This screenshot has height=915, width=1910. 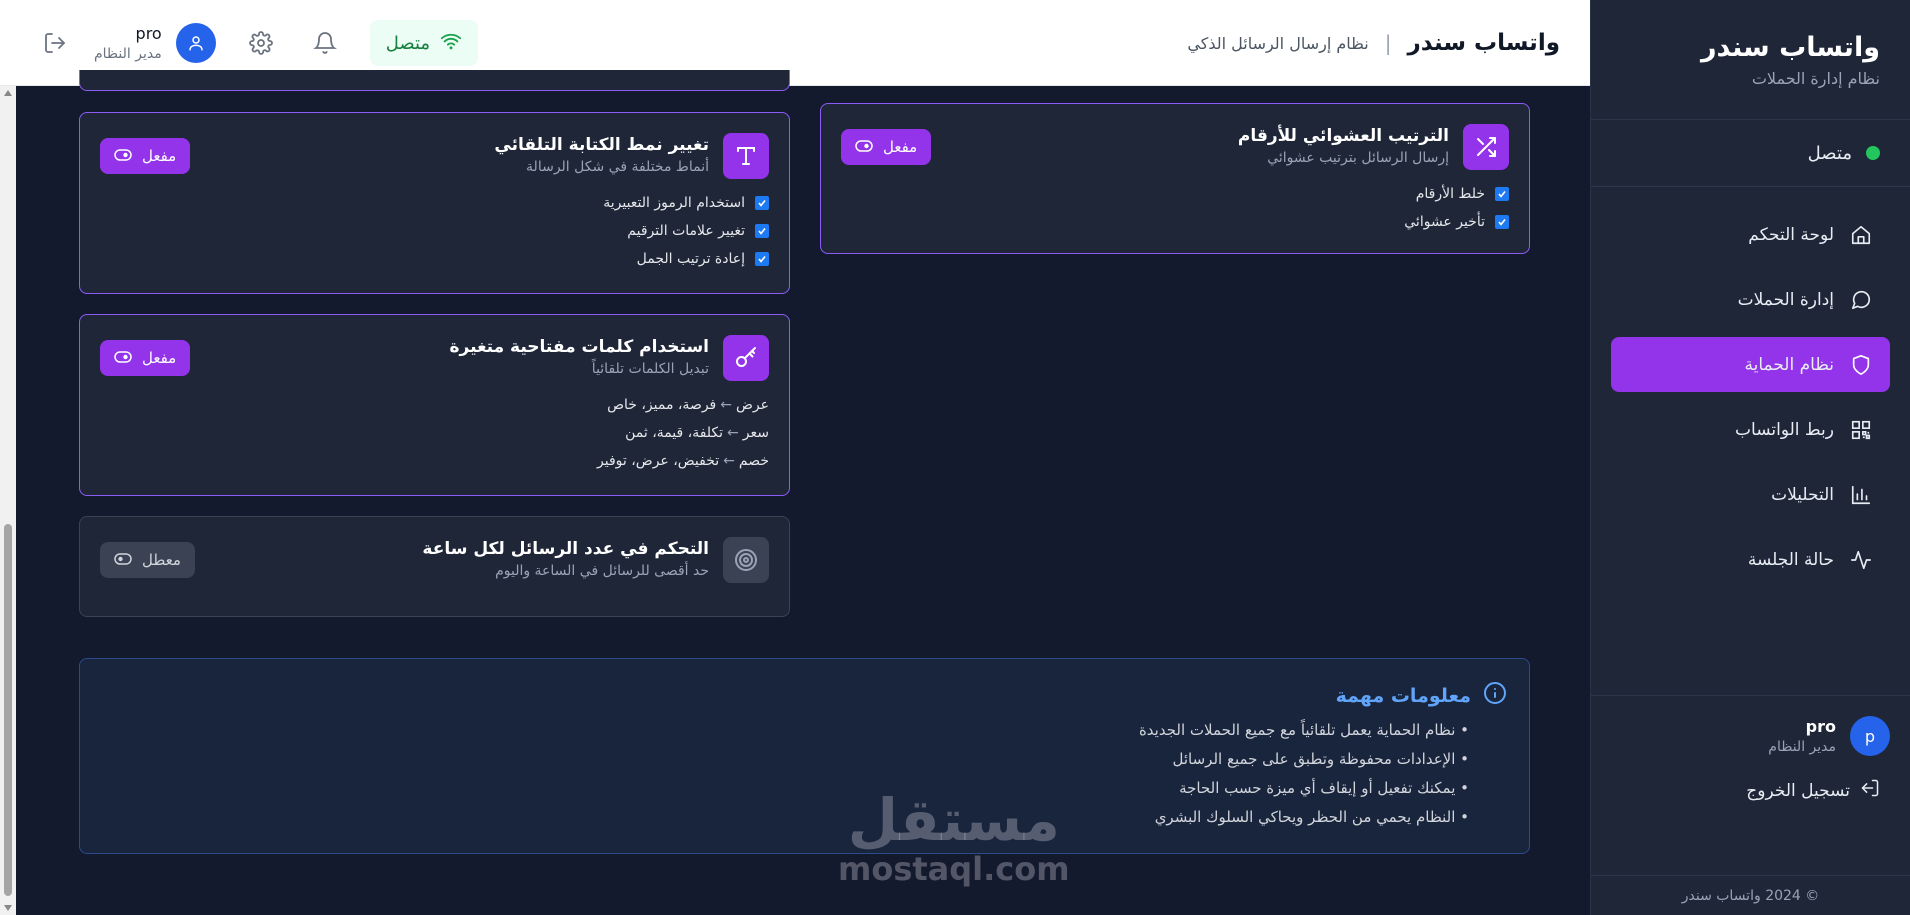 What do you see at coordinates (148, 33) in the screenshot?
I see `header-user-name: pro` at bounding box center [148, 33].